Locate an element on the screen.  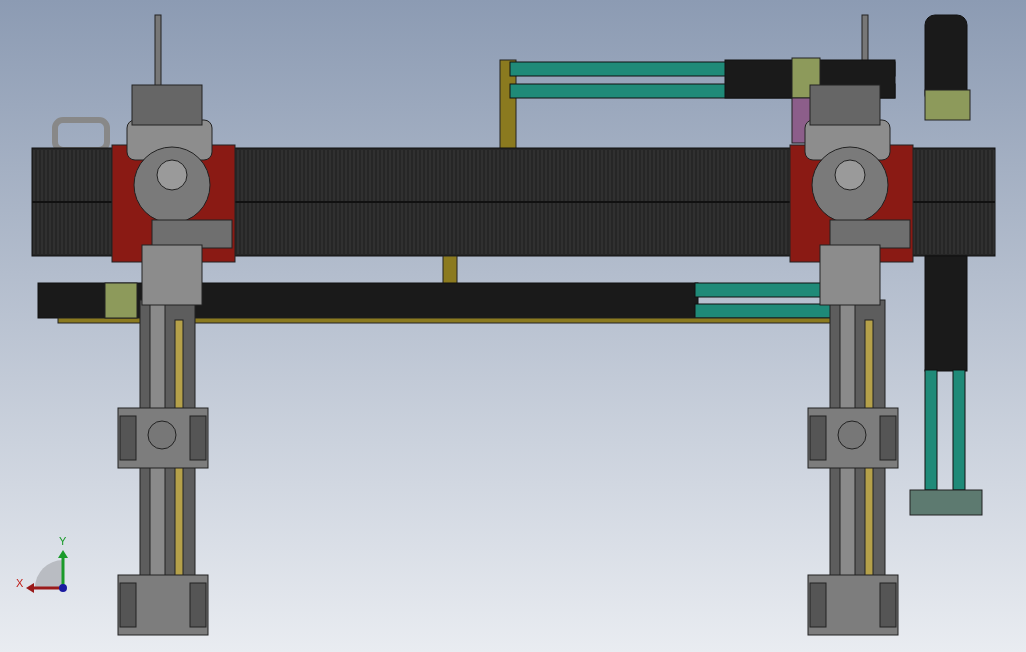
axis-triad-icon is located at coordinates (47, 571).